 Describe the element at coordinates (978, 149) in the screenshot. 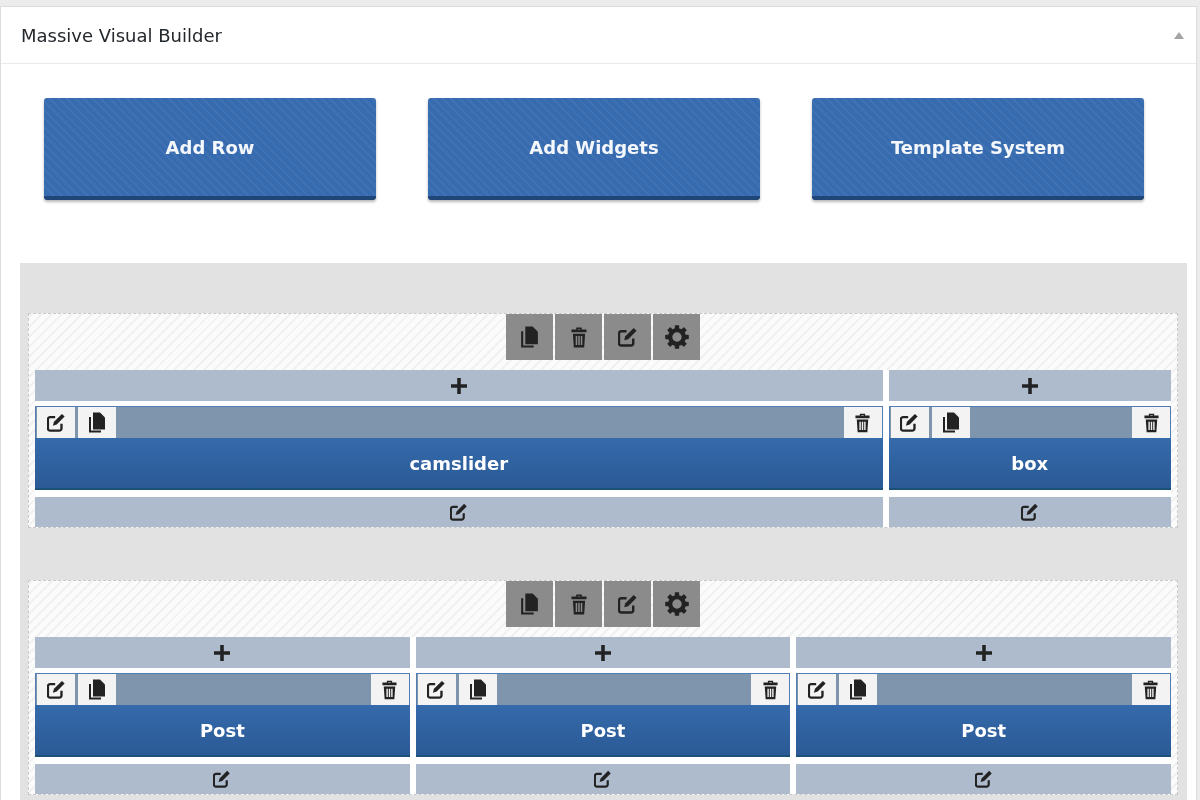

I see `action-button: Template System` at that location.